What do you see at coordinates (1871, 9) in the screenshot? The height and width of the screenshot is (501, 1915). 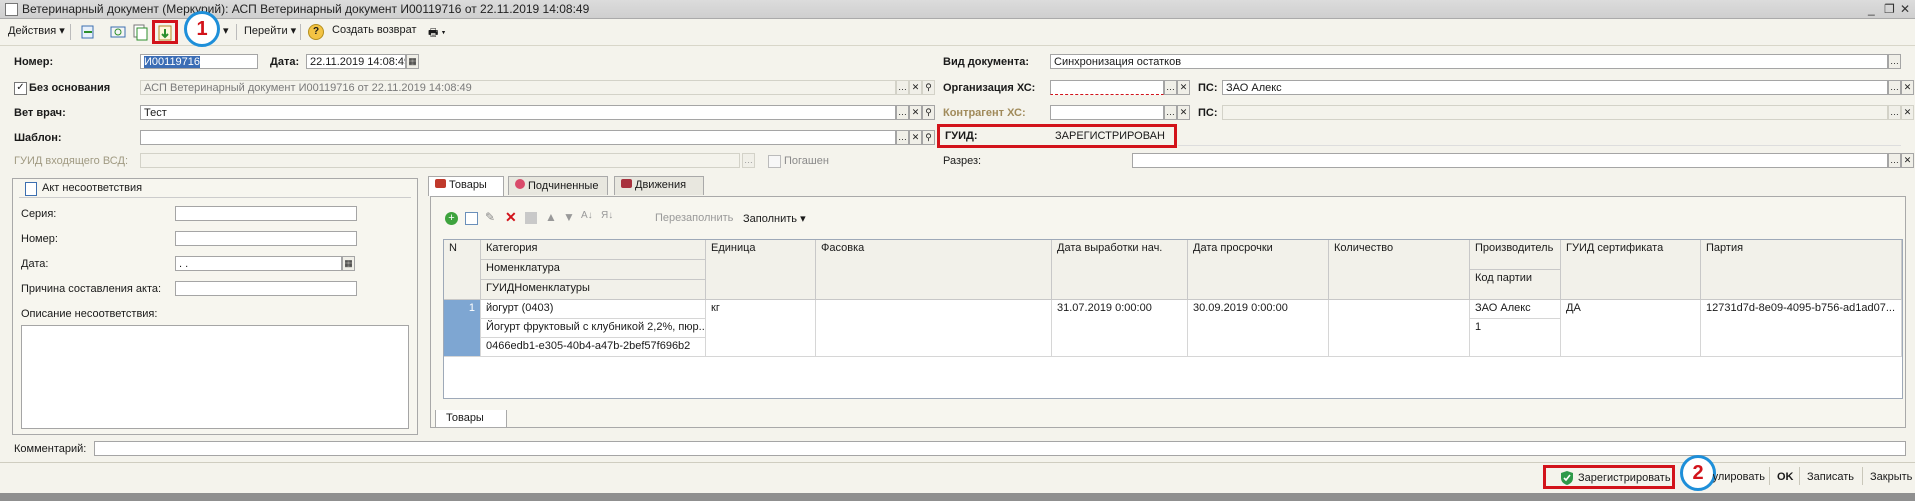 I see `minimize-icon: _` at bounding box center [1871, 9].